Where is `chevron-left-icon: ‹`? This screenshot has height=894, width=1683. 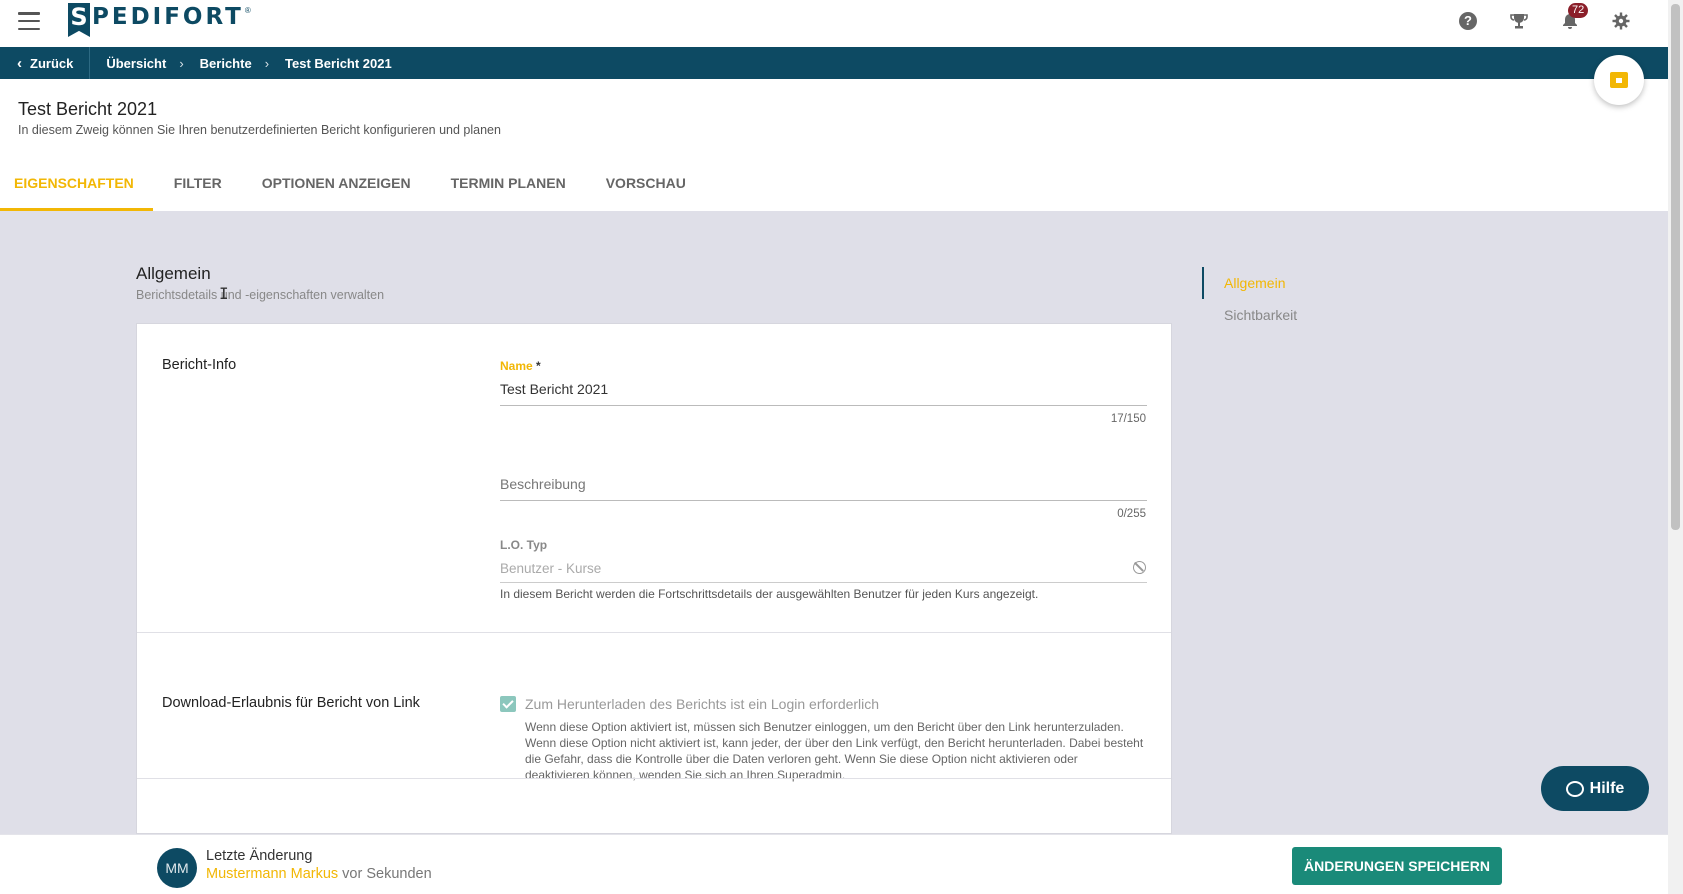 chevron-left-icon: ‹ is located at coordinates (19, 63).